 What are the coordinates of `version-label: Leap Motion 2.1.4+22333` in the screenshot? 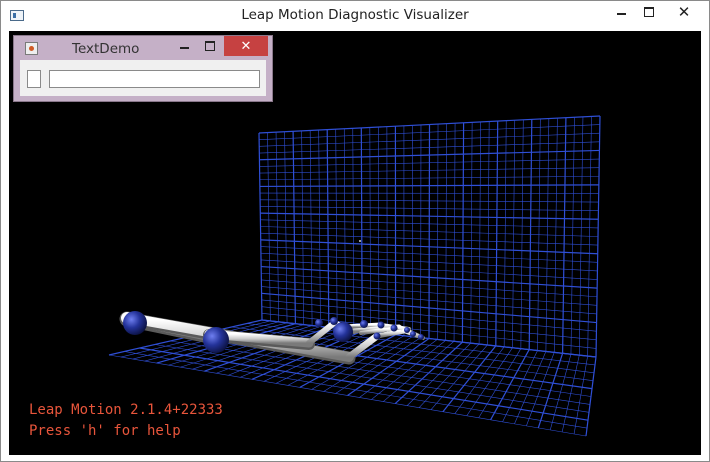 It's located at (126, 410).